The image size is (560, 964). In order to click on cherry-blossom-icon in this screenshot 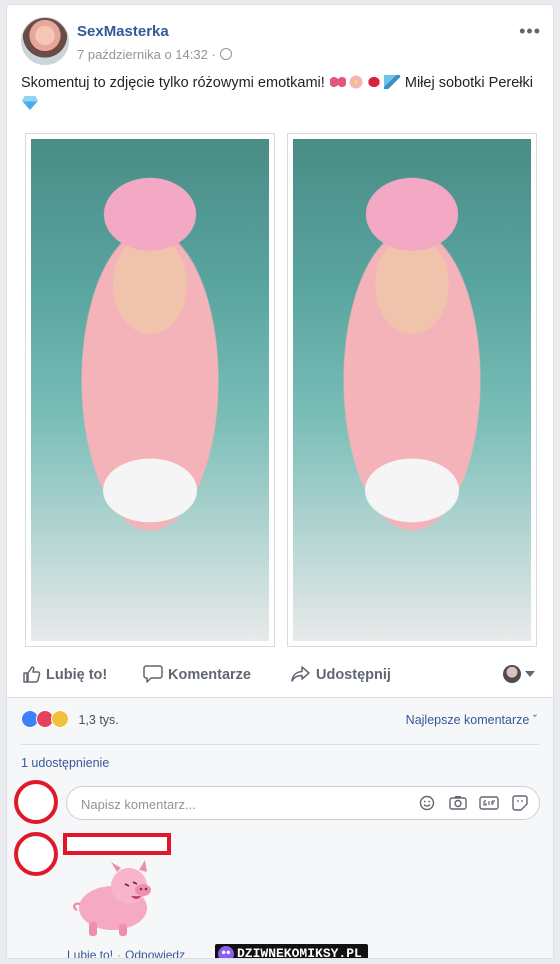, I will do `click(355, 82)`.